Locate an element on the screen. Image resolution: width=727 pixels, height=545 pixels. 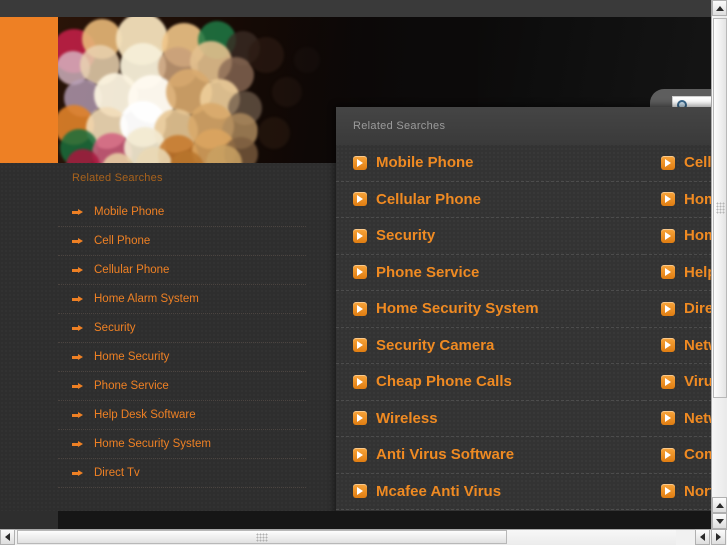
list-item-label: Mobile Phone is located at coordinates (425, 163).